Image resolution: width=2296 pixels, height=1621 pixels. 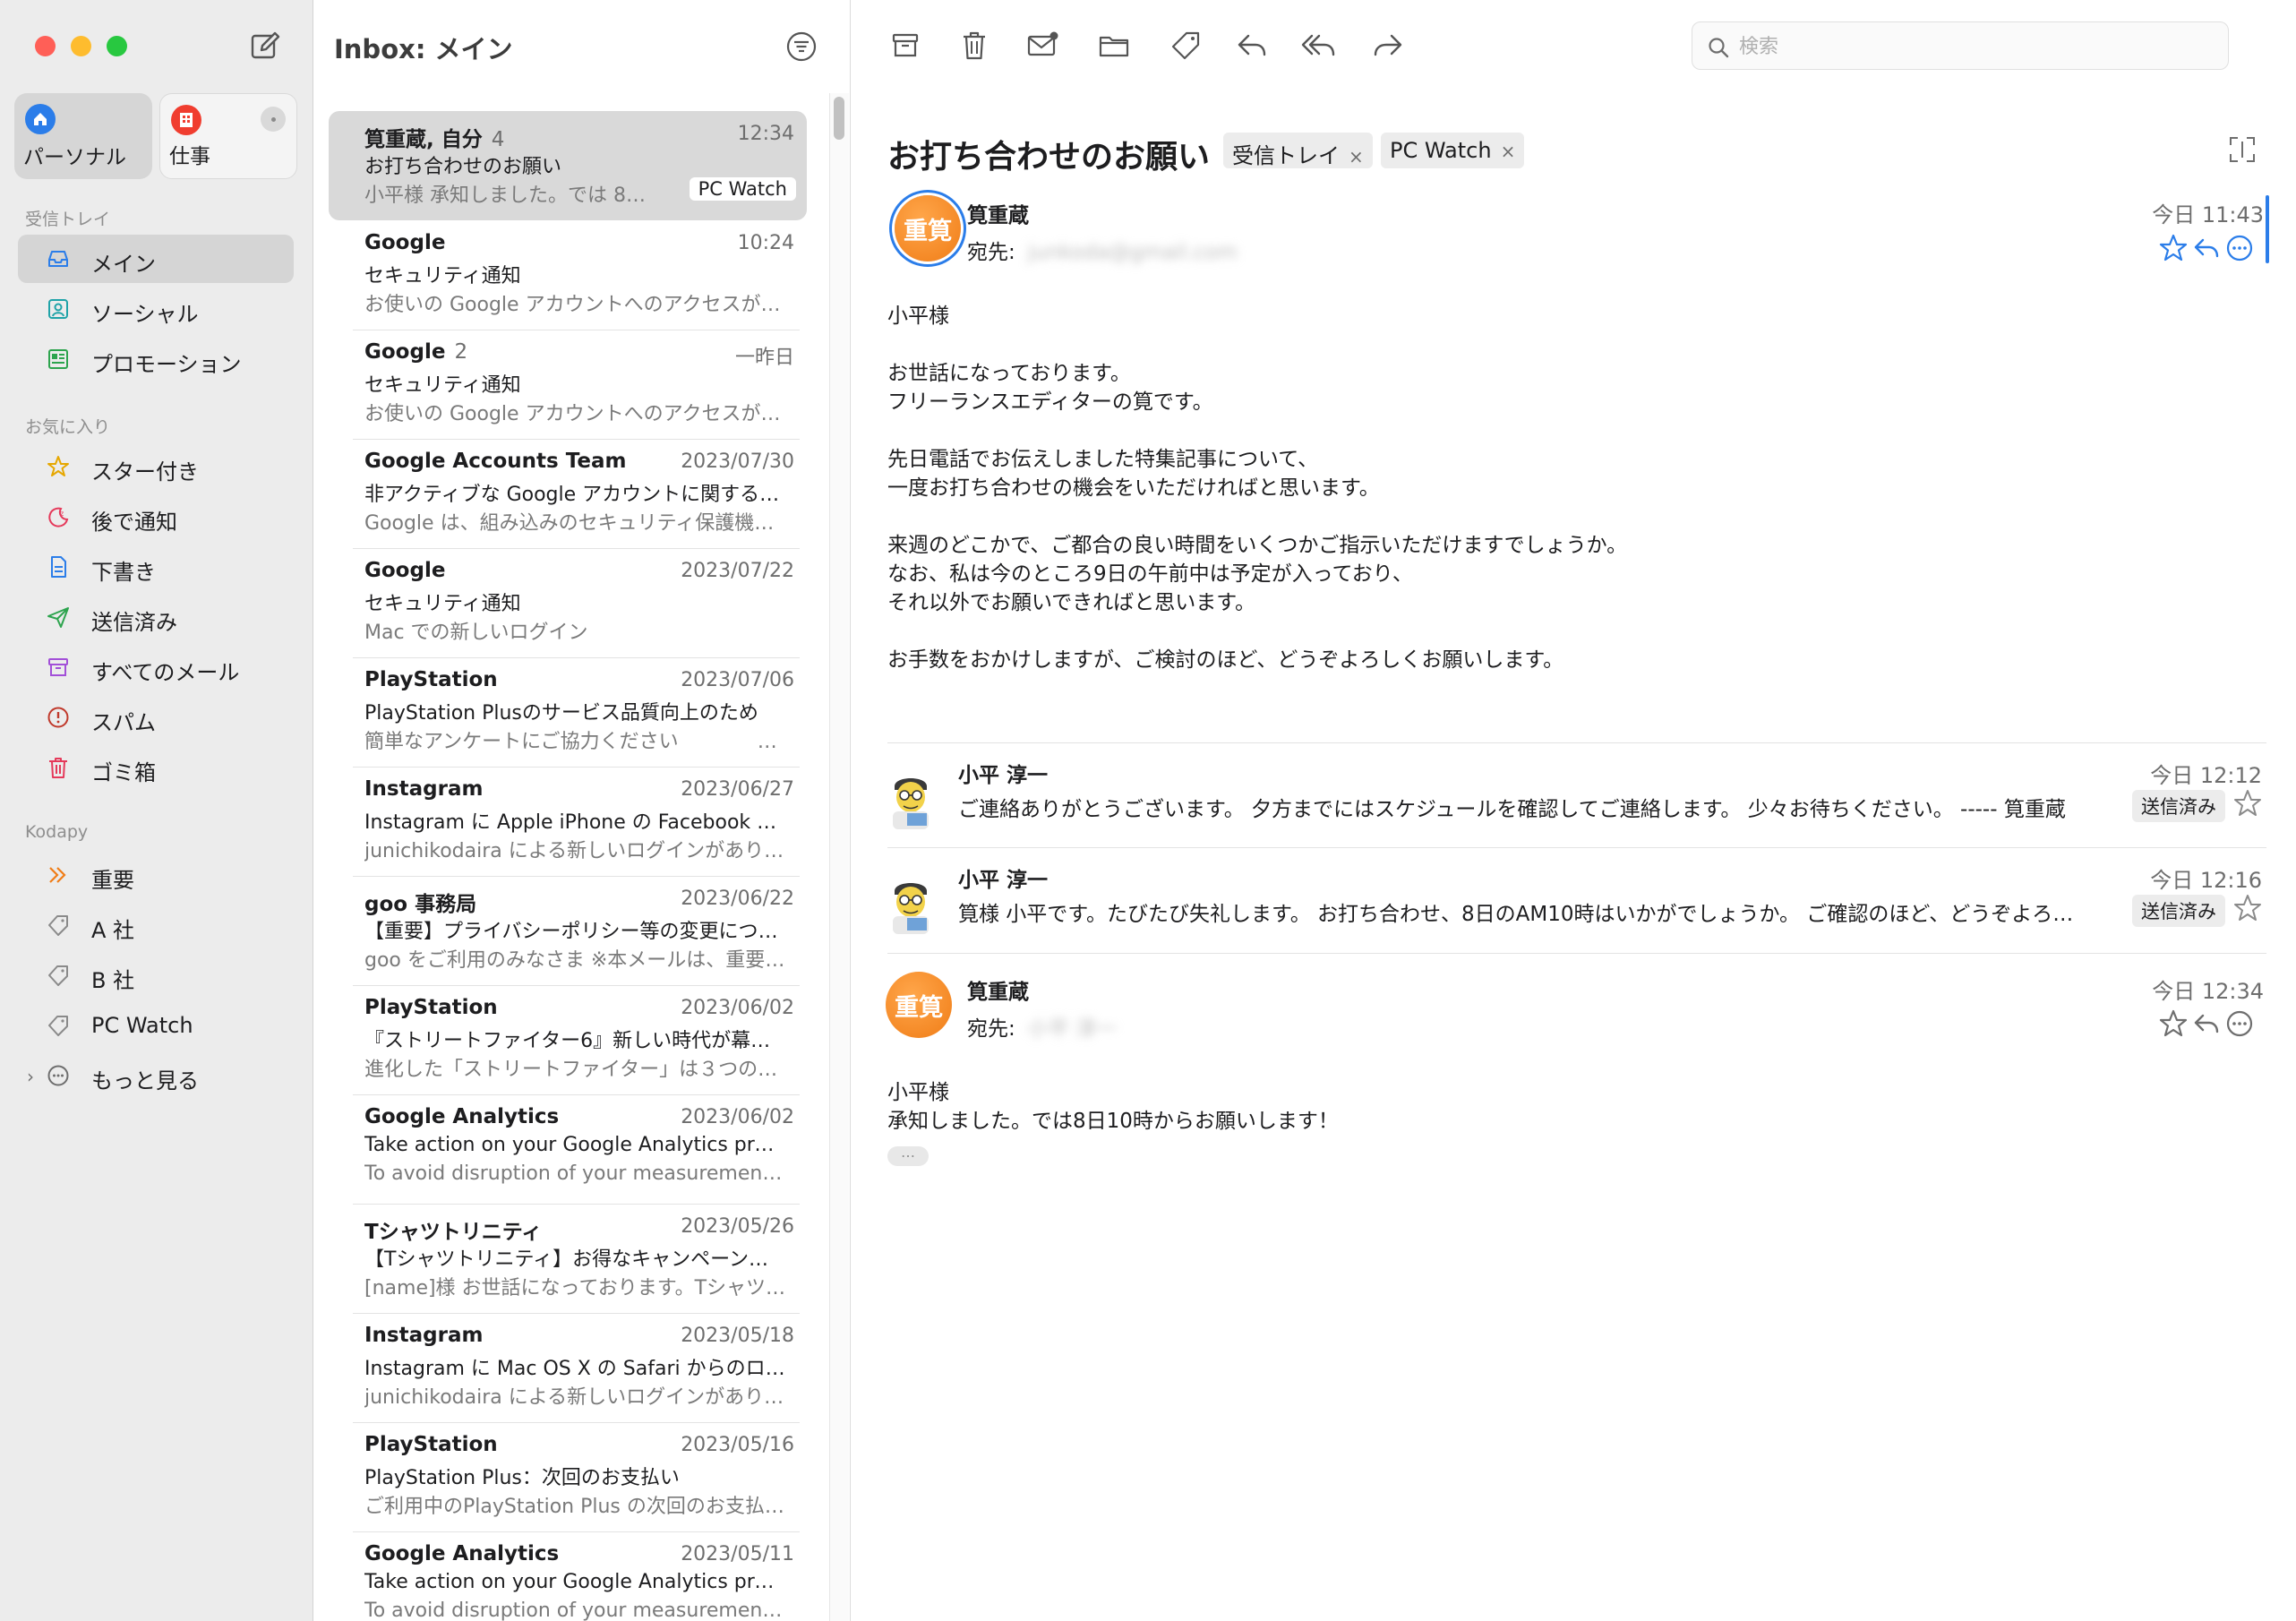 What do you see at coordinates (1185, 45) in the screenshot?
I see `label-button` at bounding box center [1185, 45].